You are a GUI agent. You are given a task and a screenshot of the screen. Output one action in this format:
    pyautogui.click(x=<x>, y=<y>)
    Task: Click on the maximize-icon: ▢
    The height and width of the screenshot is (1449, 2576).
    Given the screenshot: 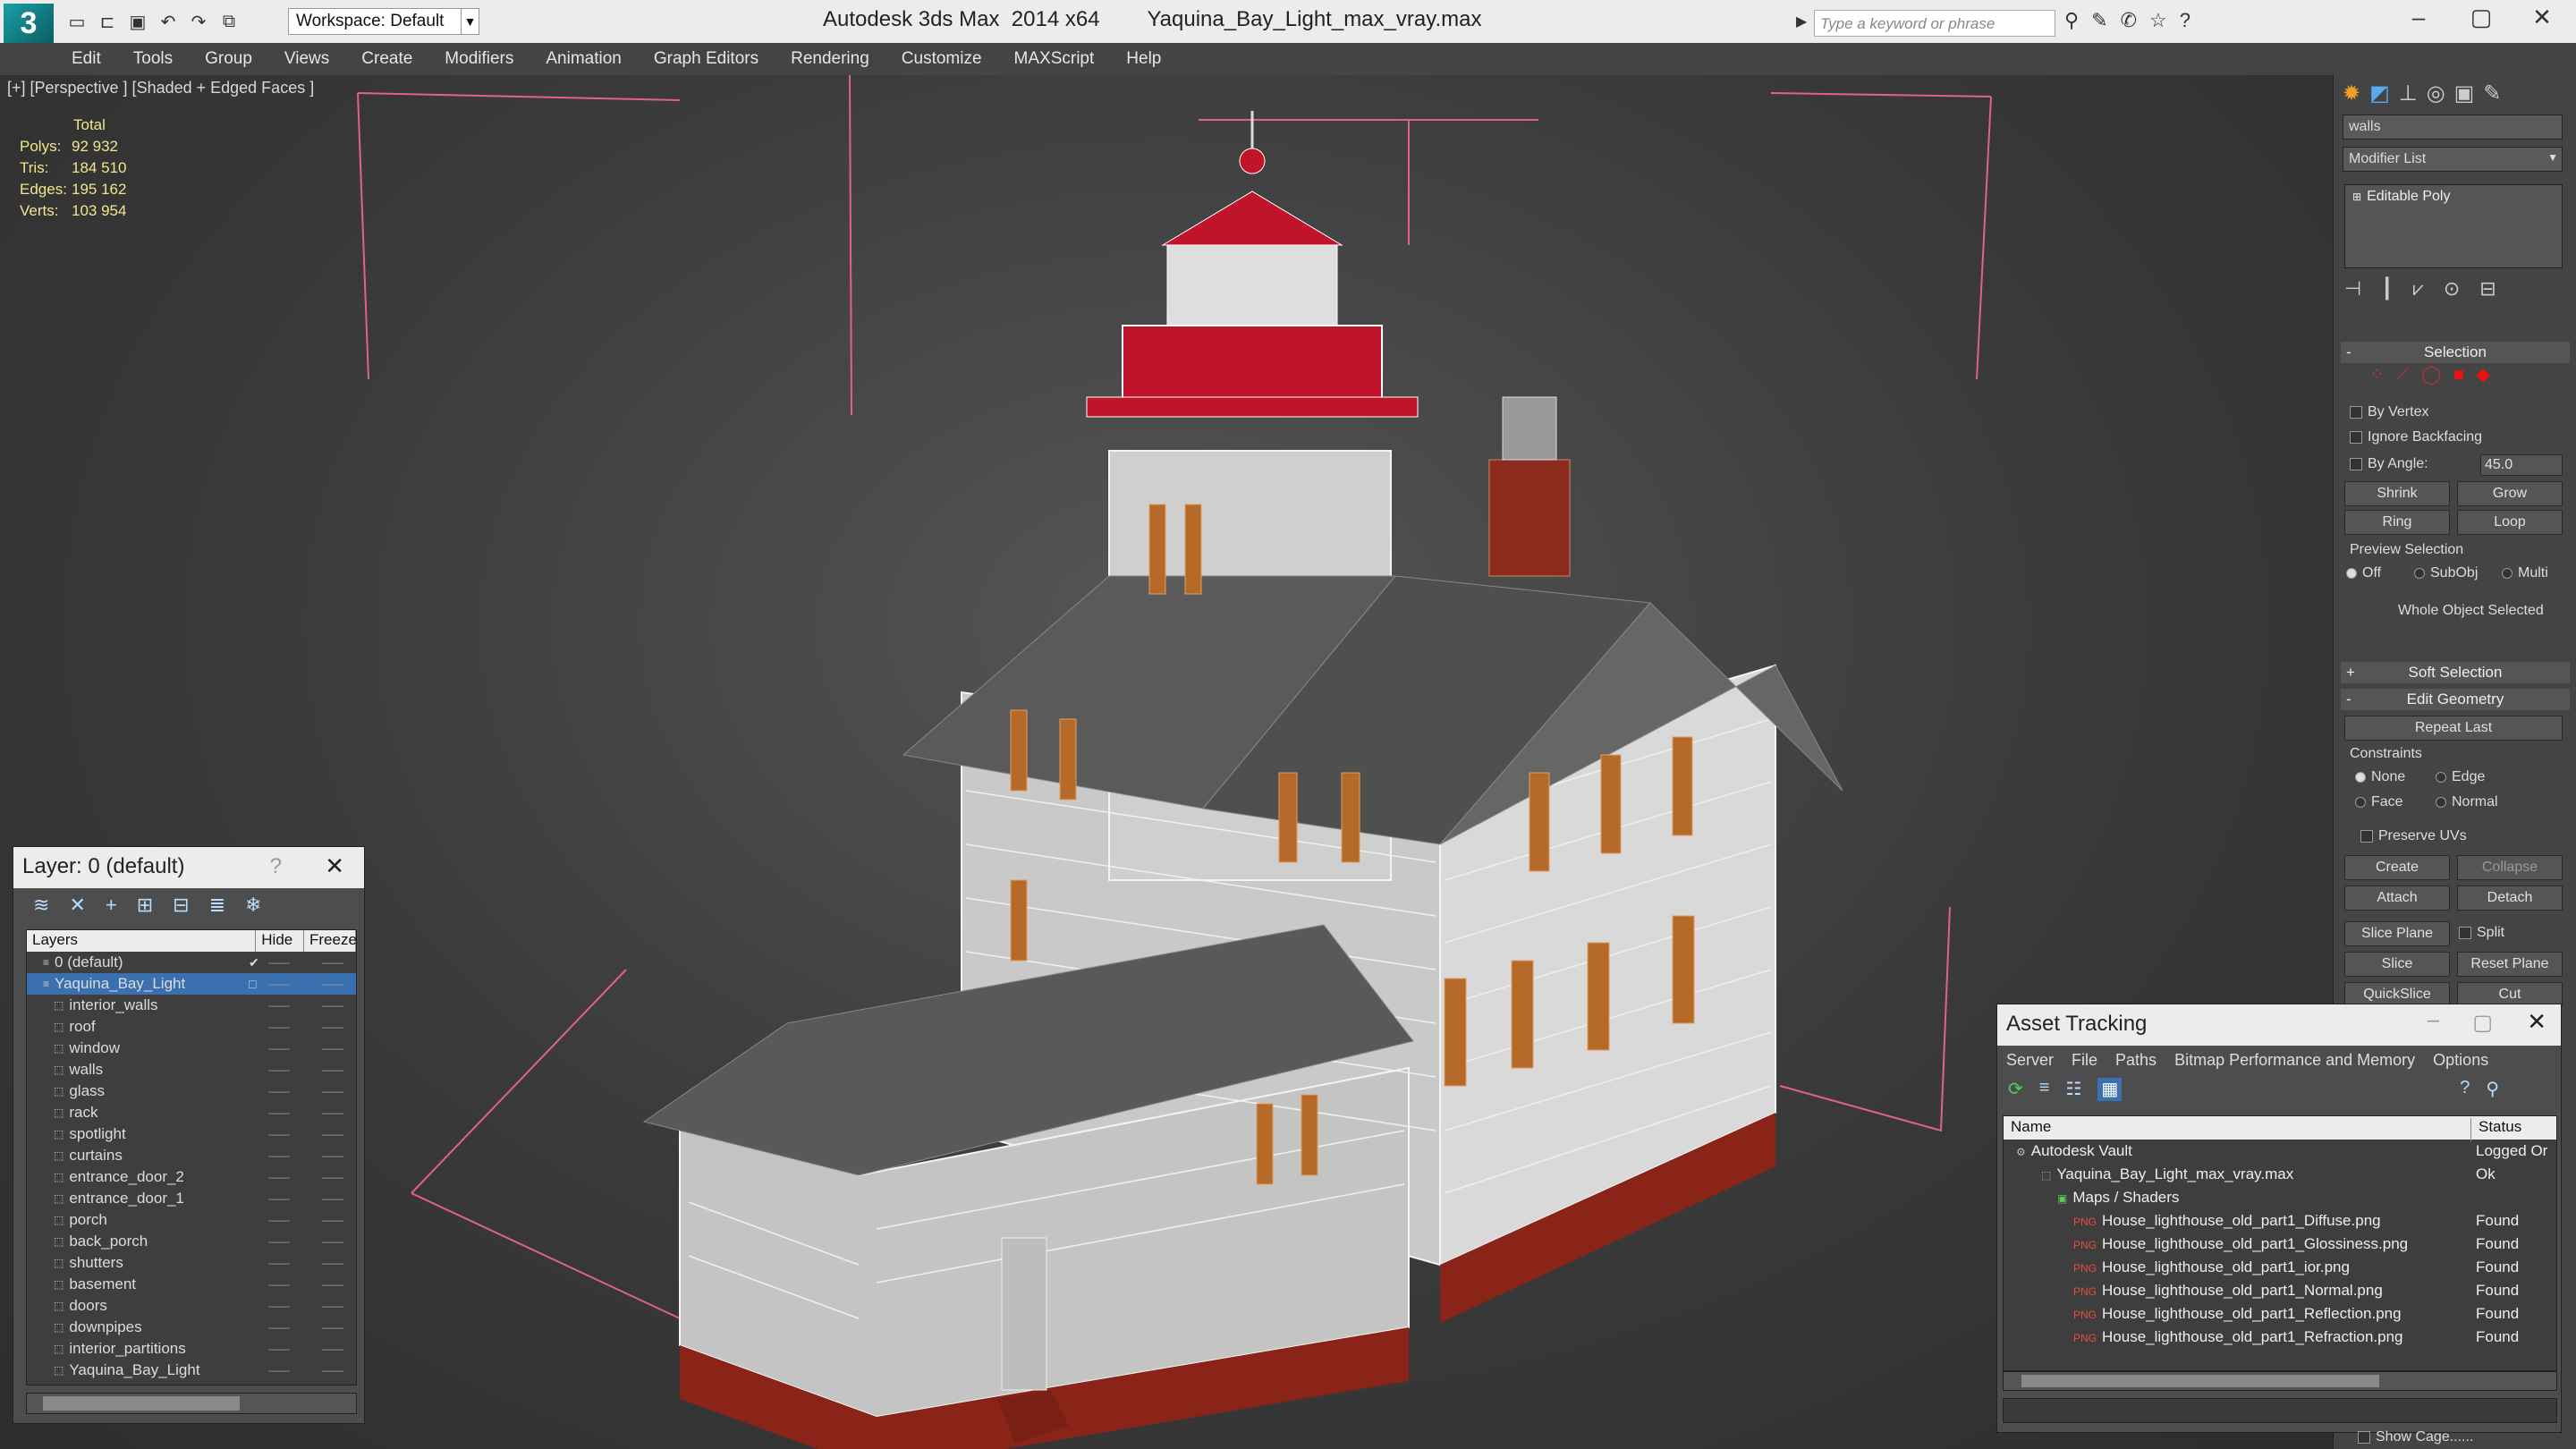 What is the action you would take?
    pyautogui.click(x=2482, y=1023)
    